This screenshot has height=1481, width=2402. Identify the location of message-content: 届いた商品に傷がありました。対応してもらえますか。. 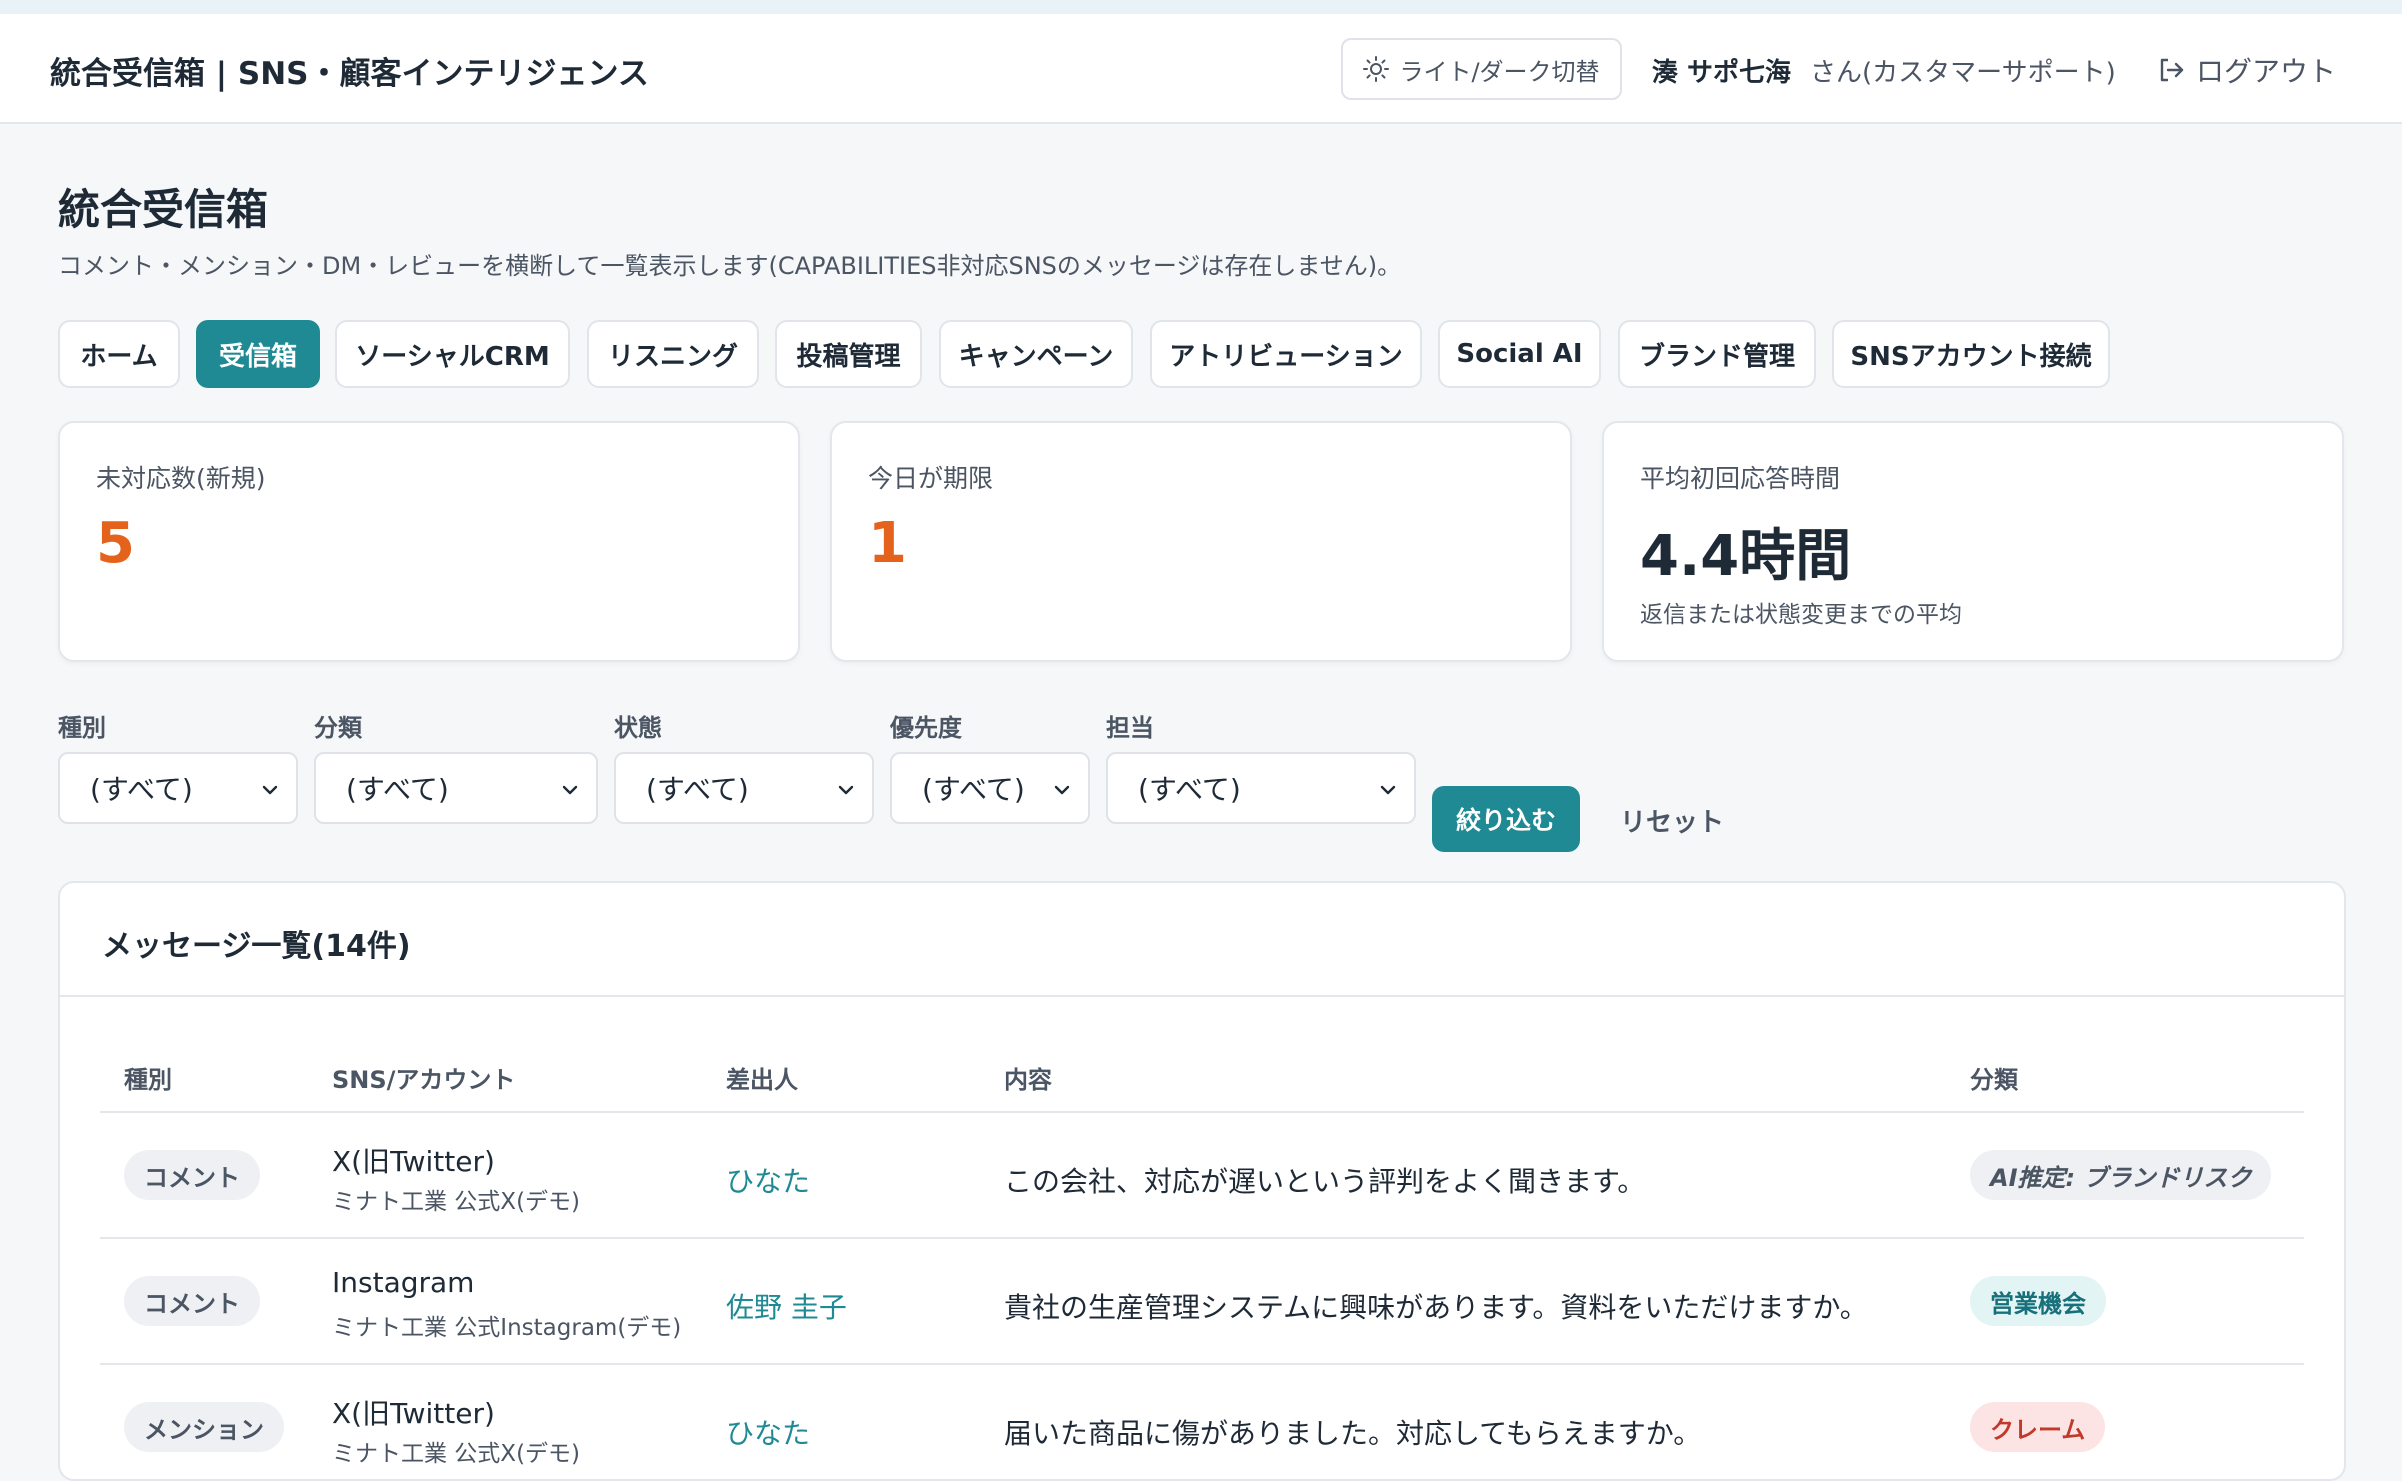
(1353, 1433).